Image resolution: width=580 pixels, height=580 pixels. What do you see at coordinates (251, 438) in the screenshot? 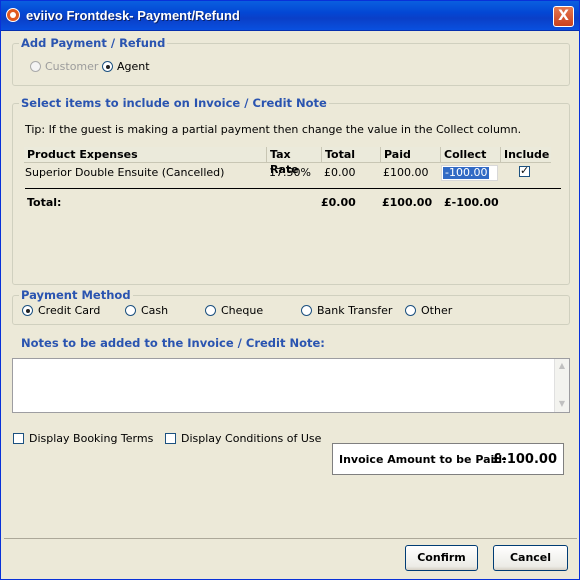
I see `conditions-label: Display Conditions of Use` at bounding box center [251, 438].